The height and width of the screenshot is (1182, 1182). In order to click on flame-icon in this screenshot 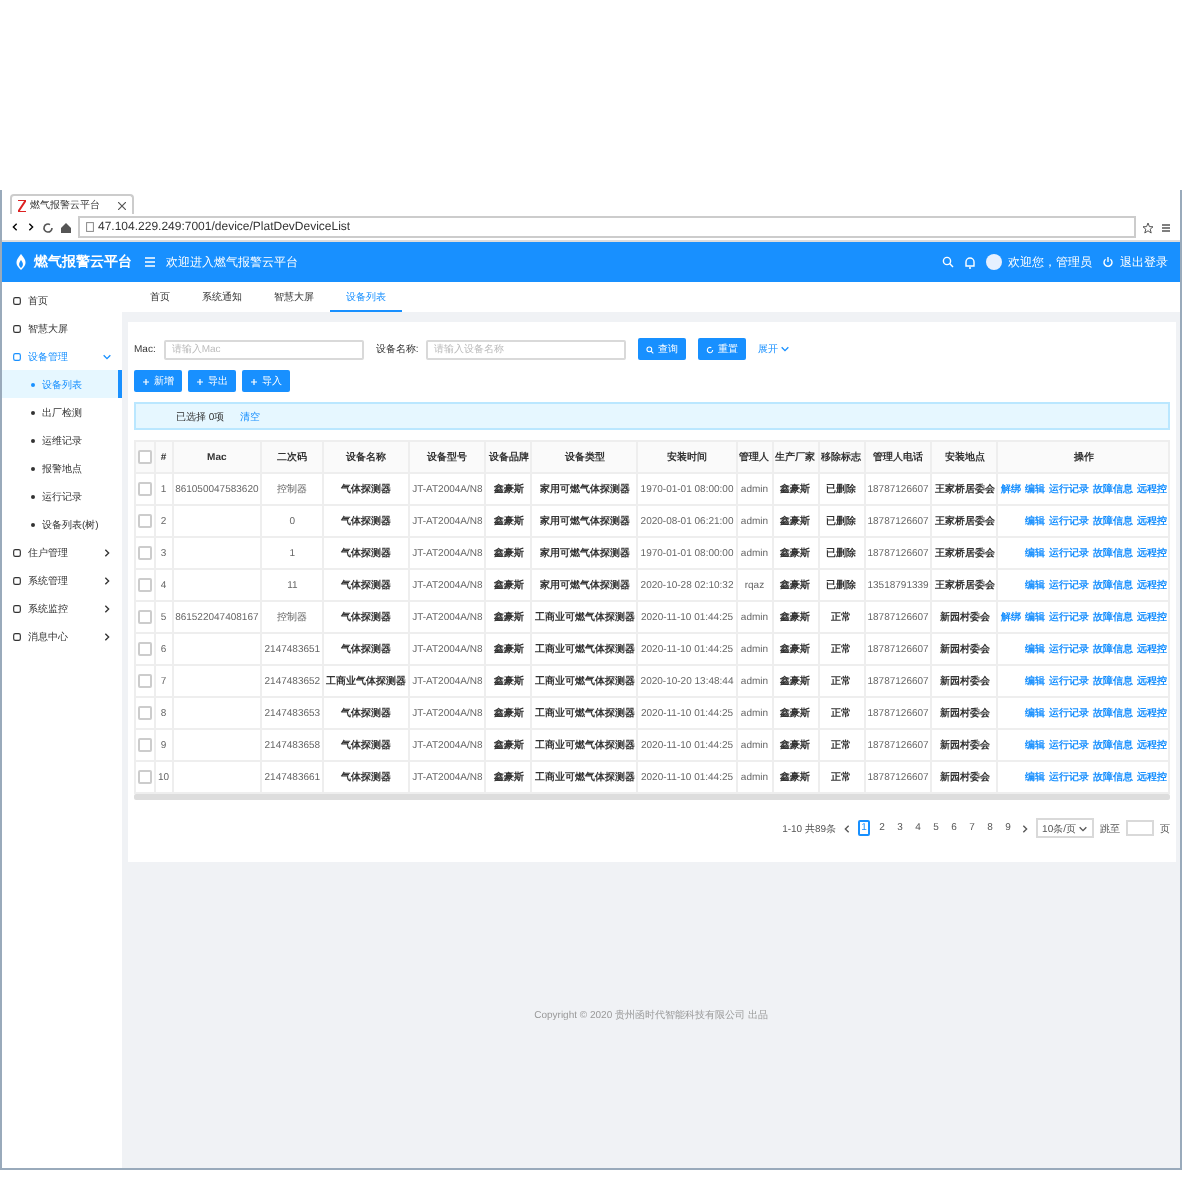, I will do `click(21, 262)`.